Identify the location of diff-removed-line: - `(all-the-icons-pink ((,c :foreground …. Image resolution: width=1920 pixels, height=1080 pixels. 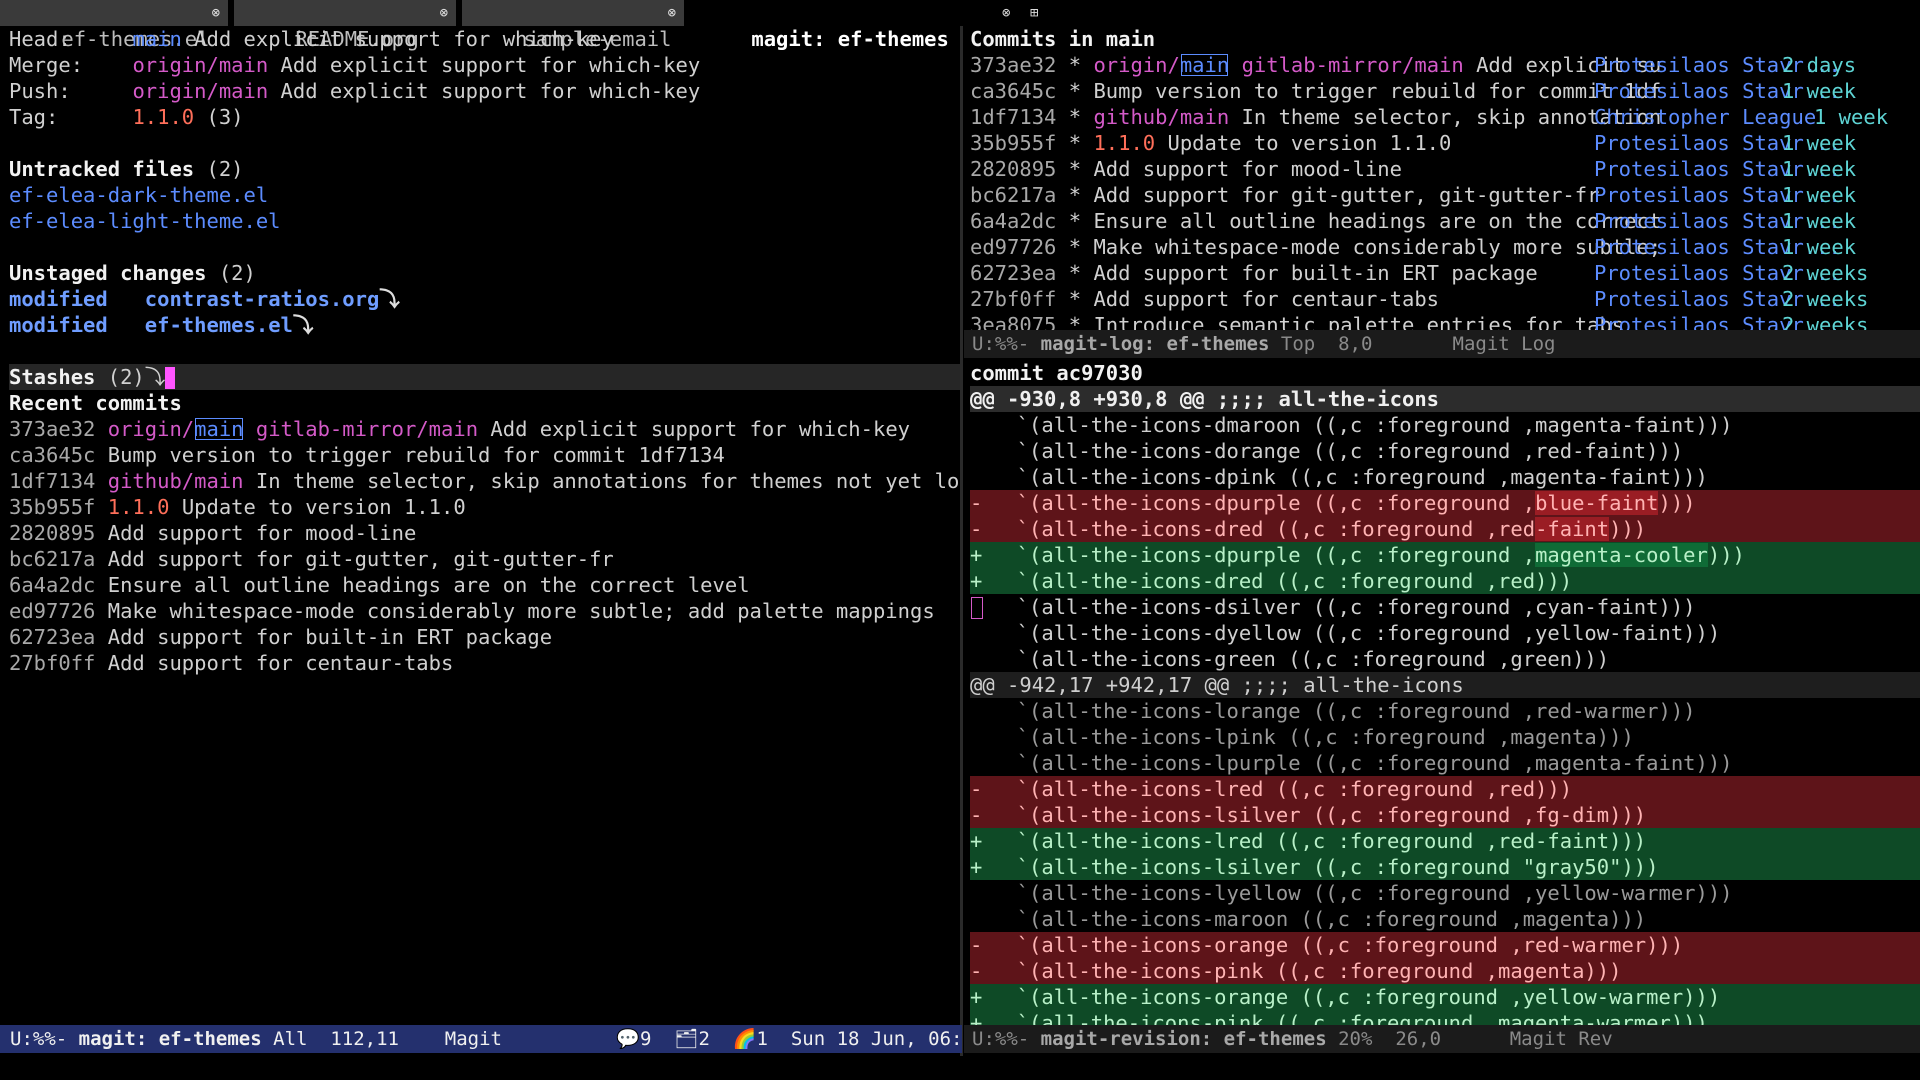
(1445, 971).